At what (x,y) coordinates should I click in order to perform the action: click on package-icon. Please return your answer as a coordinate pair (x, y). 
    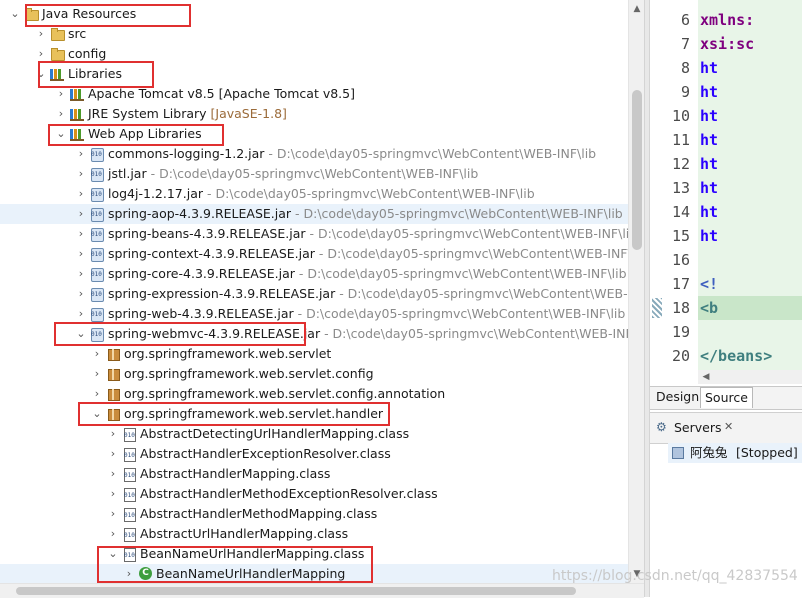
    Looking at the image, I should click on (113, 354).